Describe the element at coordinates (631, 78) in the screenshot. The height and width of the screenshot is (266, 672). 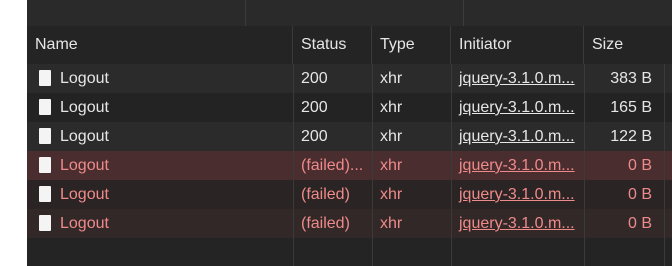
I see `size-cell: 383 B` at that location.